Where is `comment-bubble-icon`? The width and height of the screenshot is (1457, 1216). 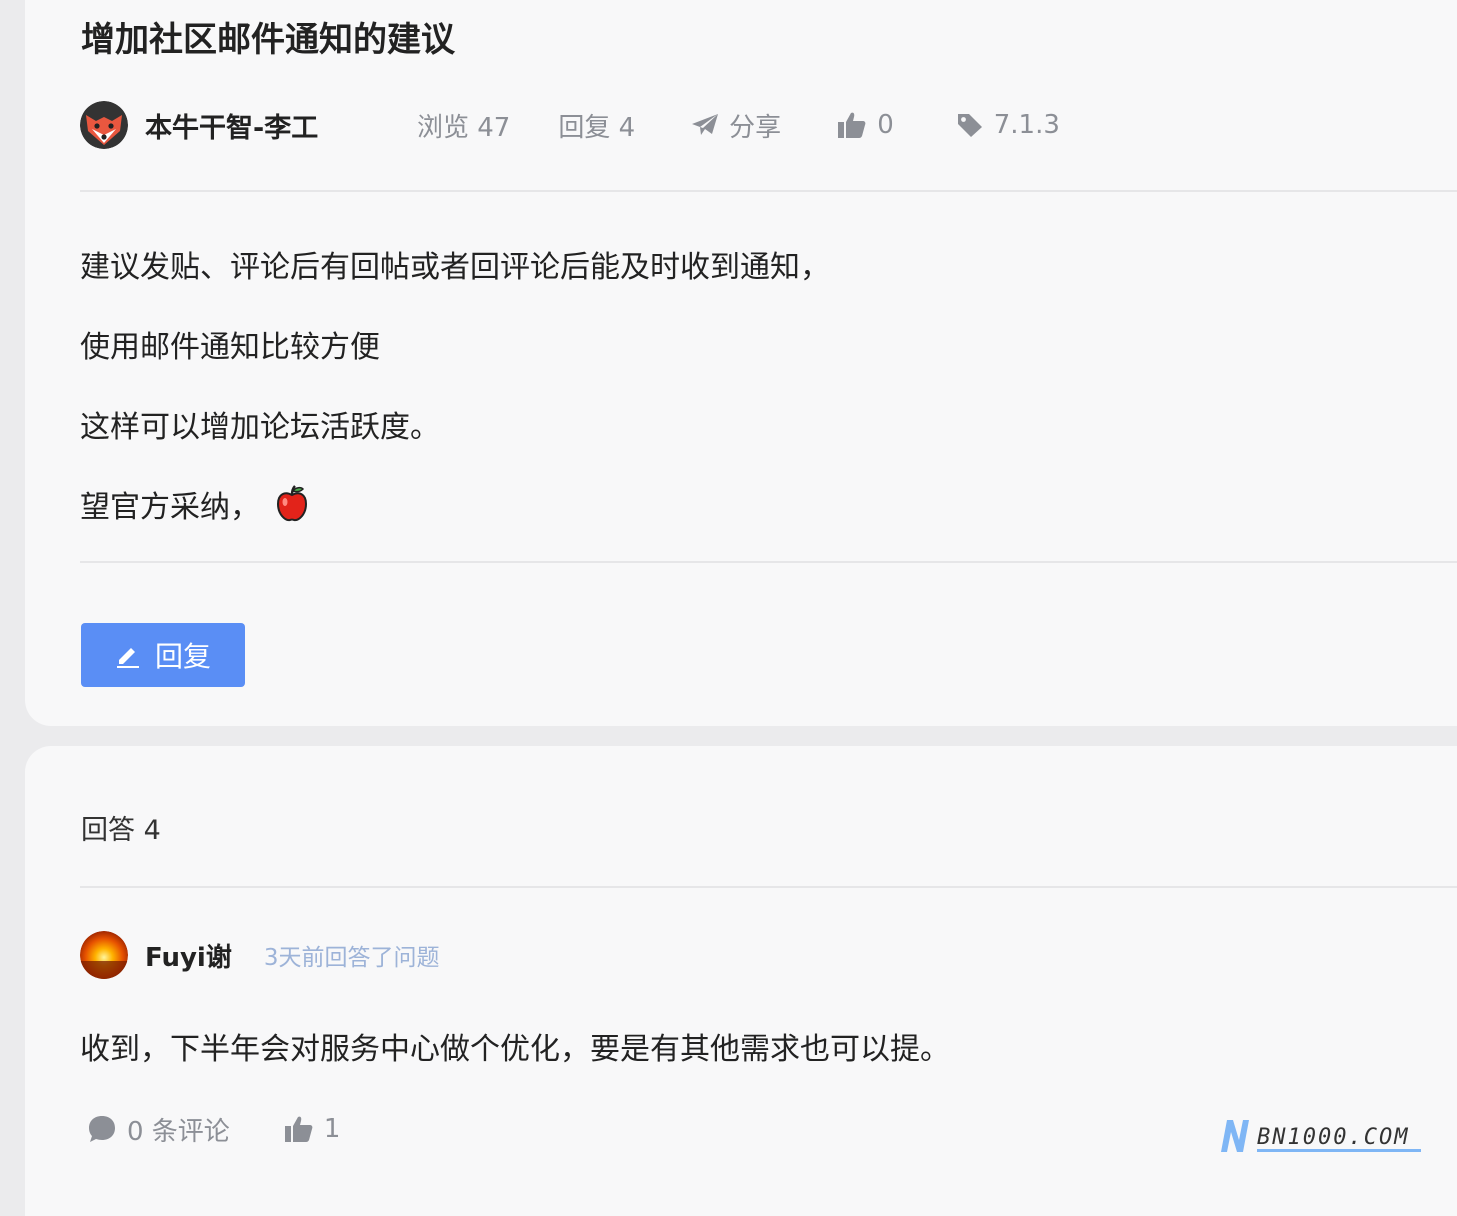
comment-bubble-icon is located at coordinates (102, 1129).